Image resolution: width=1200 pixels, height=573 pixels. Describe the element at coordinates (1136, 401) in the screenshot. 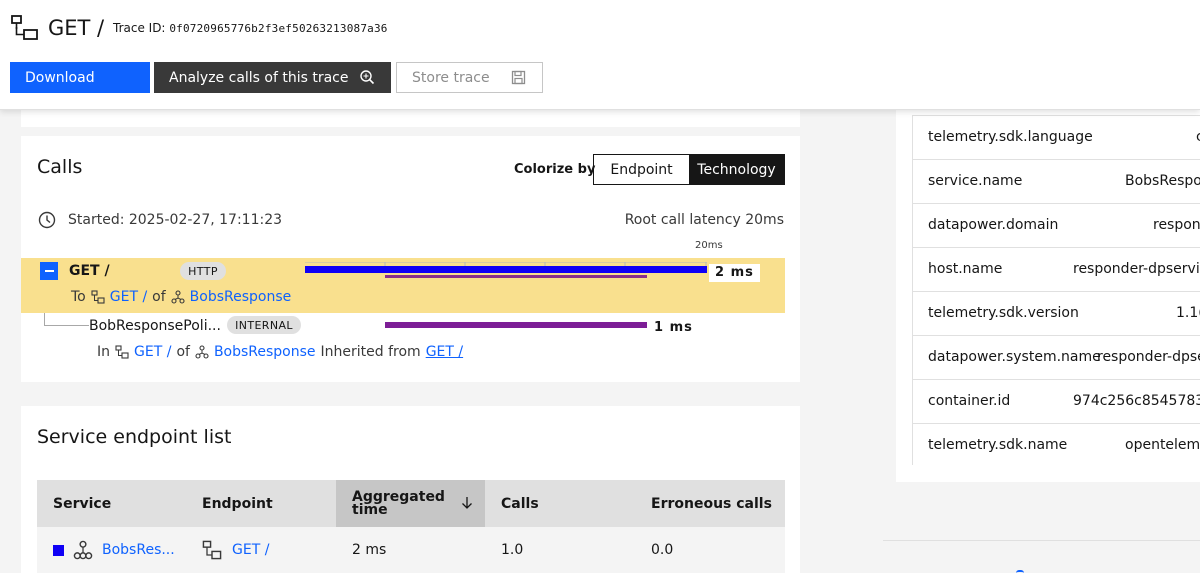

I see `tag-value: 974c256c8545783c` at that location.